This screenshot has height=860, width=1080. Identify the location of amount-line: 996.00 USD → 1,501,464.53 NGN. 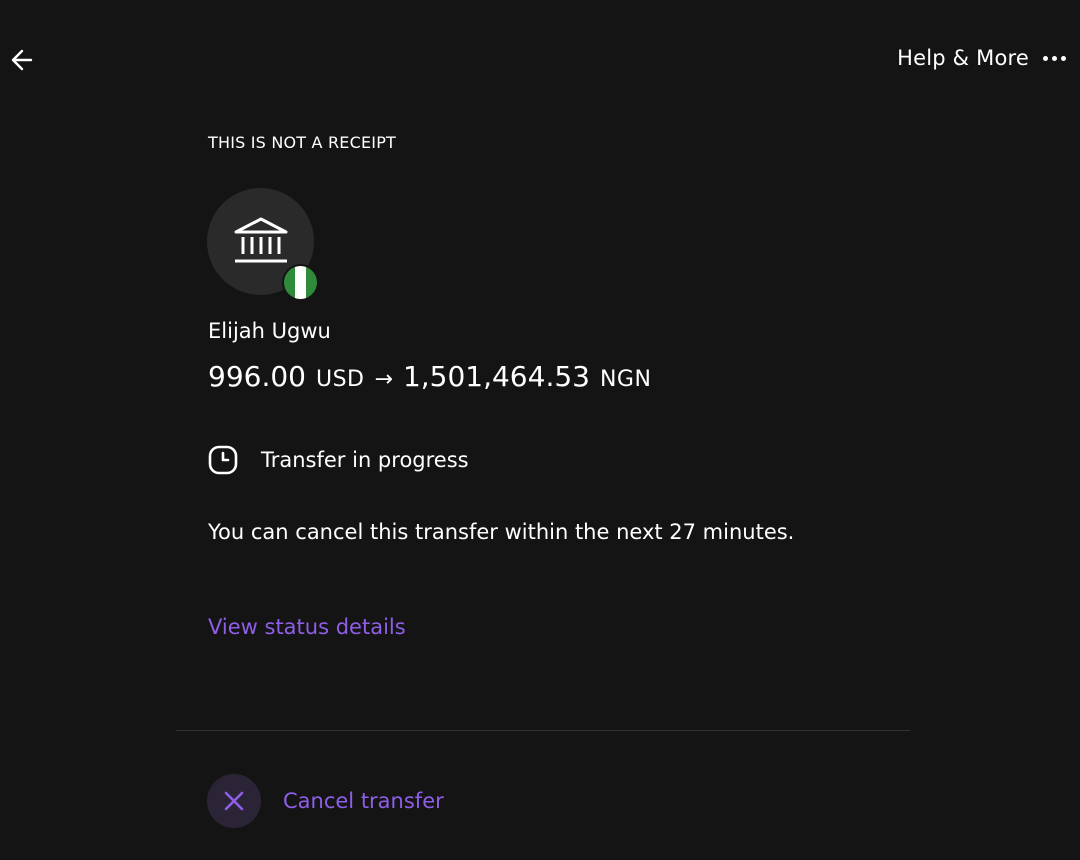
(429, 376).